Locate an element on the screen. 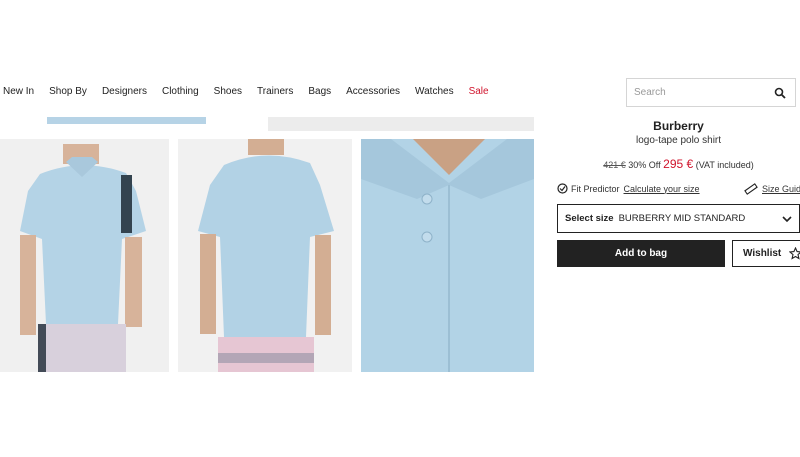  chevron-down-icon is located at coordinates (787, 219).